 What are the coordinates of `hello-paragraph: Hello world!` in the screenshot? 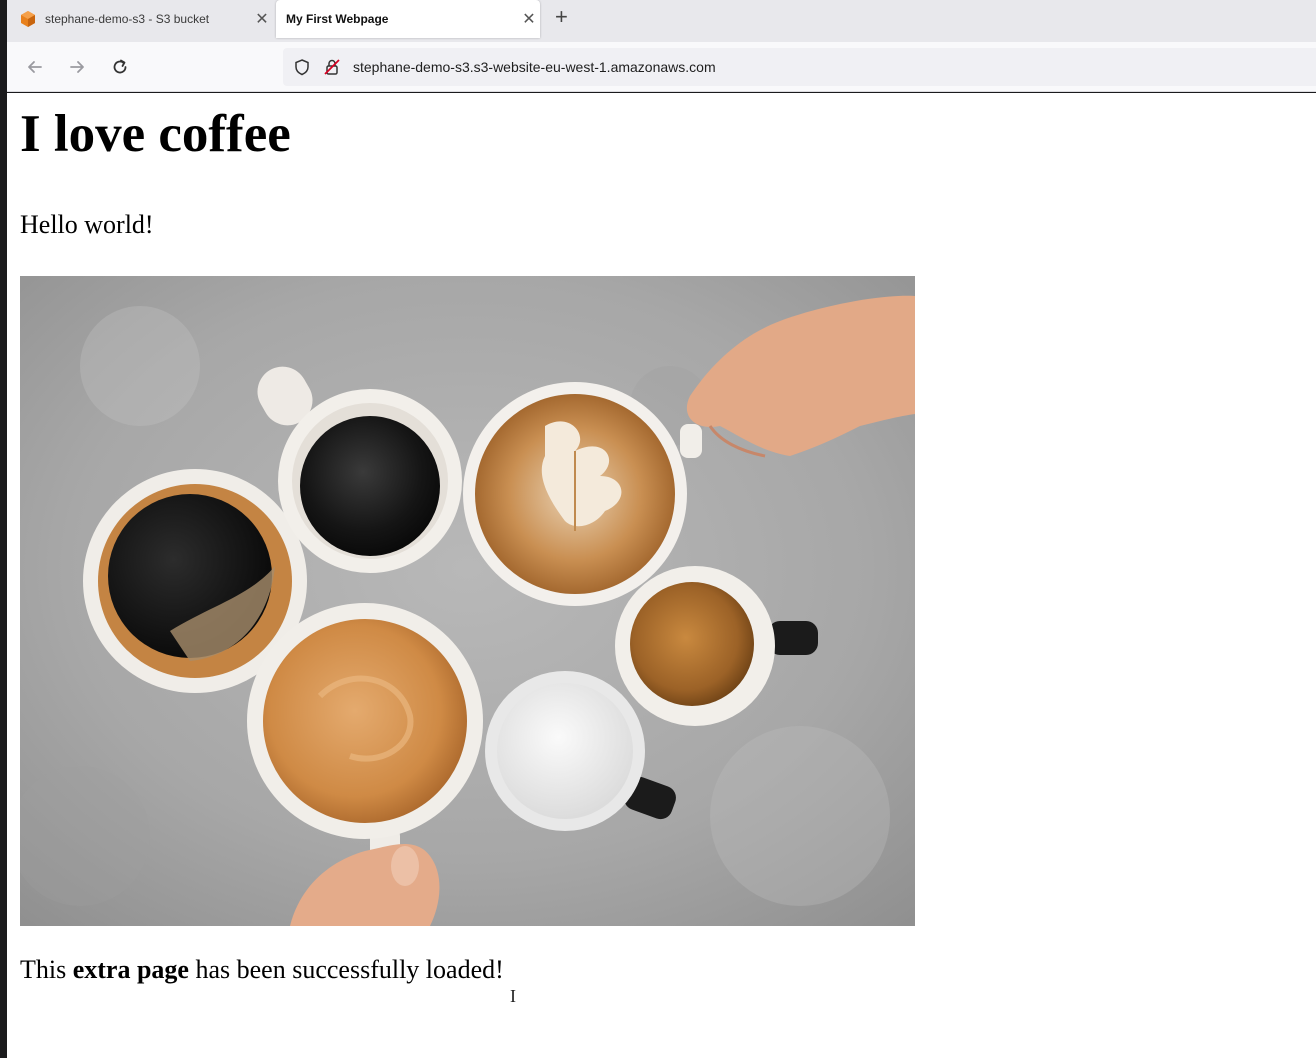 It's located at (87, 224).